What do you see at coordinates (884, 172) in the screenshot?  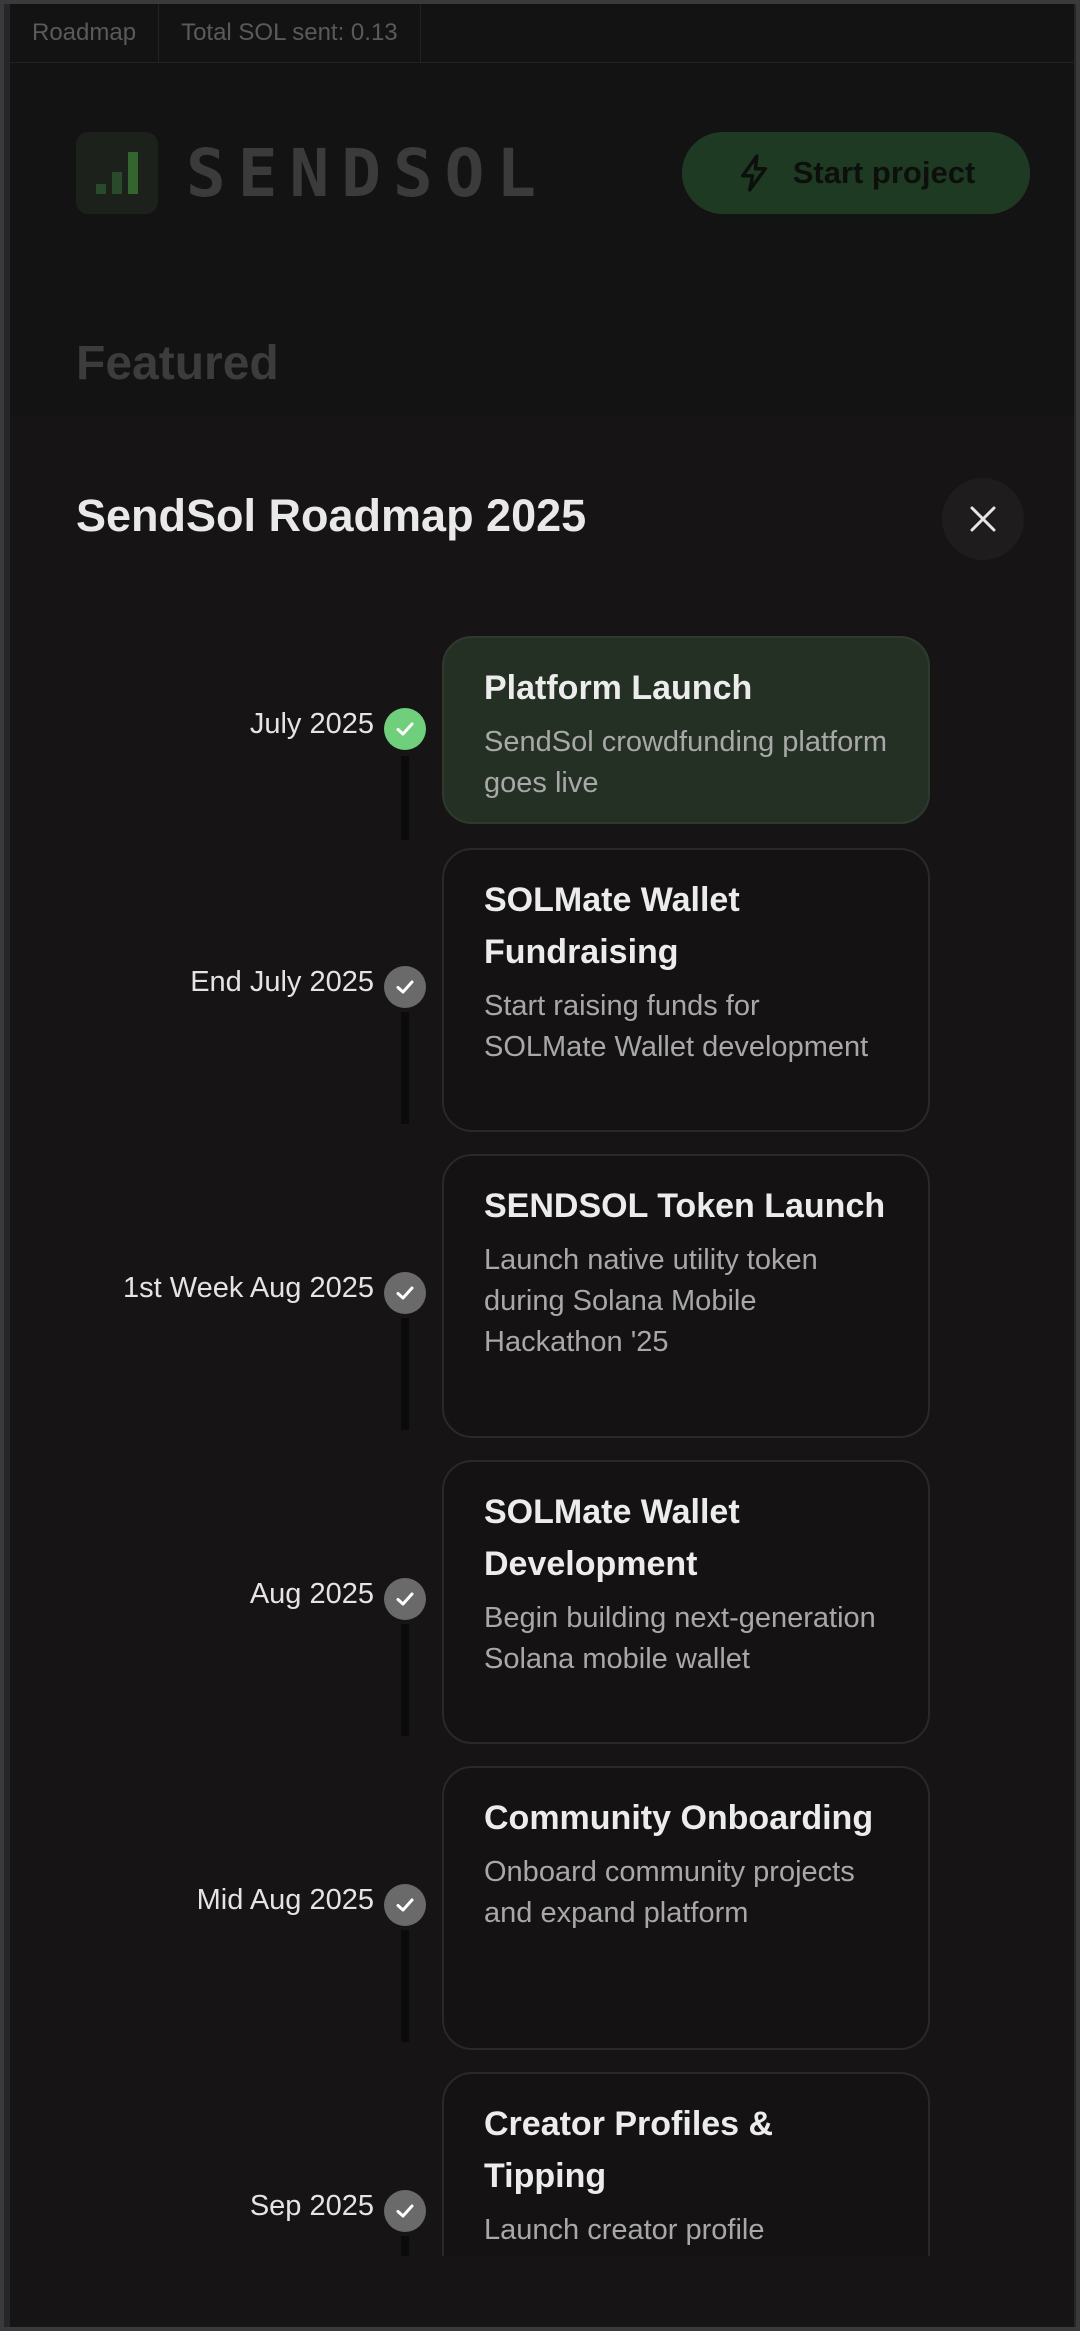 I see `start-project-label: Start project` at bounding box center [884, 172].